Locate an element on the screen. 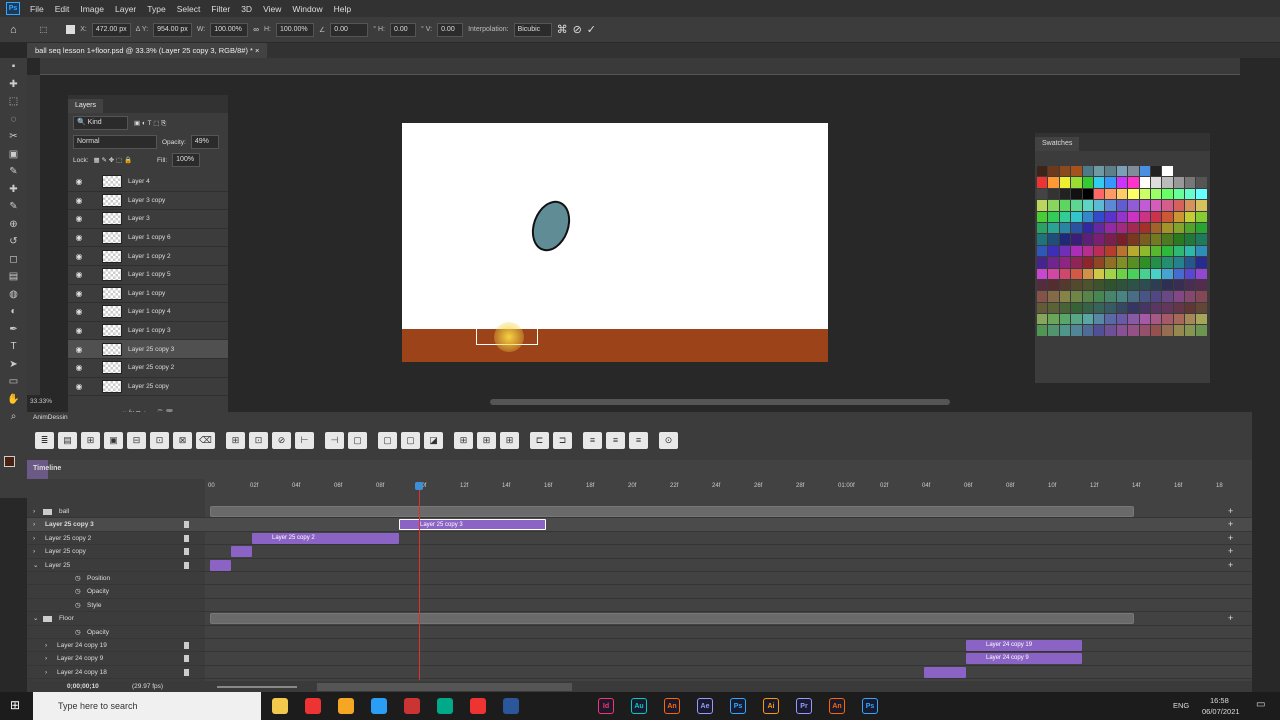 The image size is (1280, 720). height-field: 100.00% is located at coordinates (294, 29).